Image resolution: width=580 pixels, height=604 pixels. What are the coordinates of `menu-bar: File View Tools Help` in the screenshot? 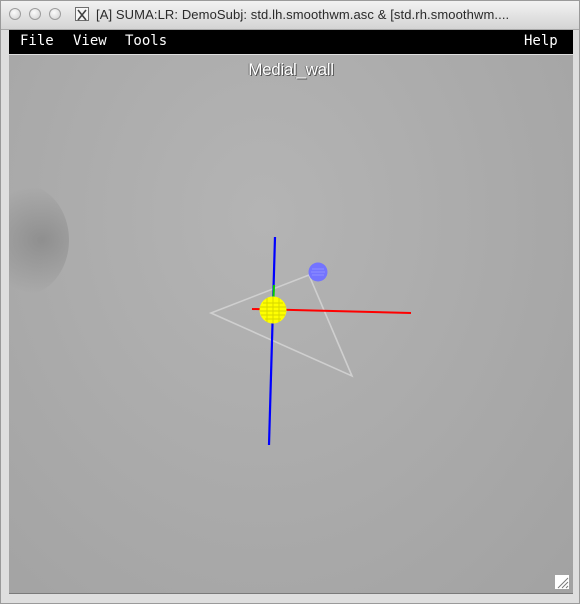 It's located at (291, 42).